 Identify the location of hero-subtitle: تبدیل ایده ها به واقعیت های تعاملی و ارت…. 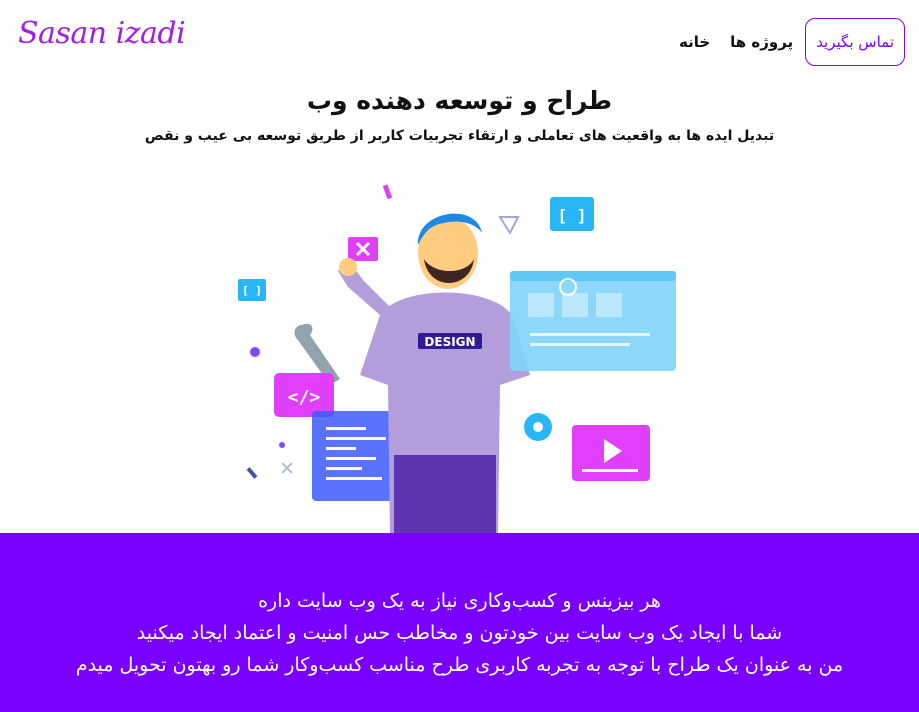
(459, 136).